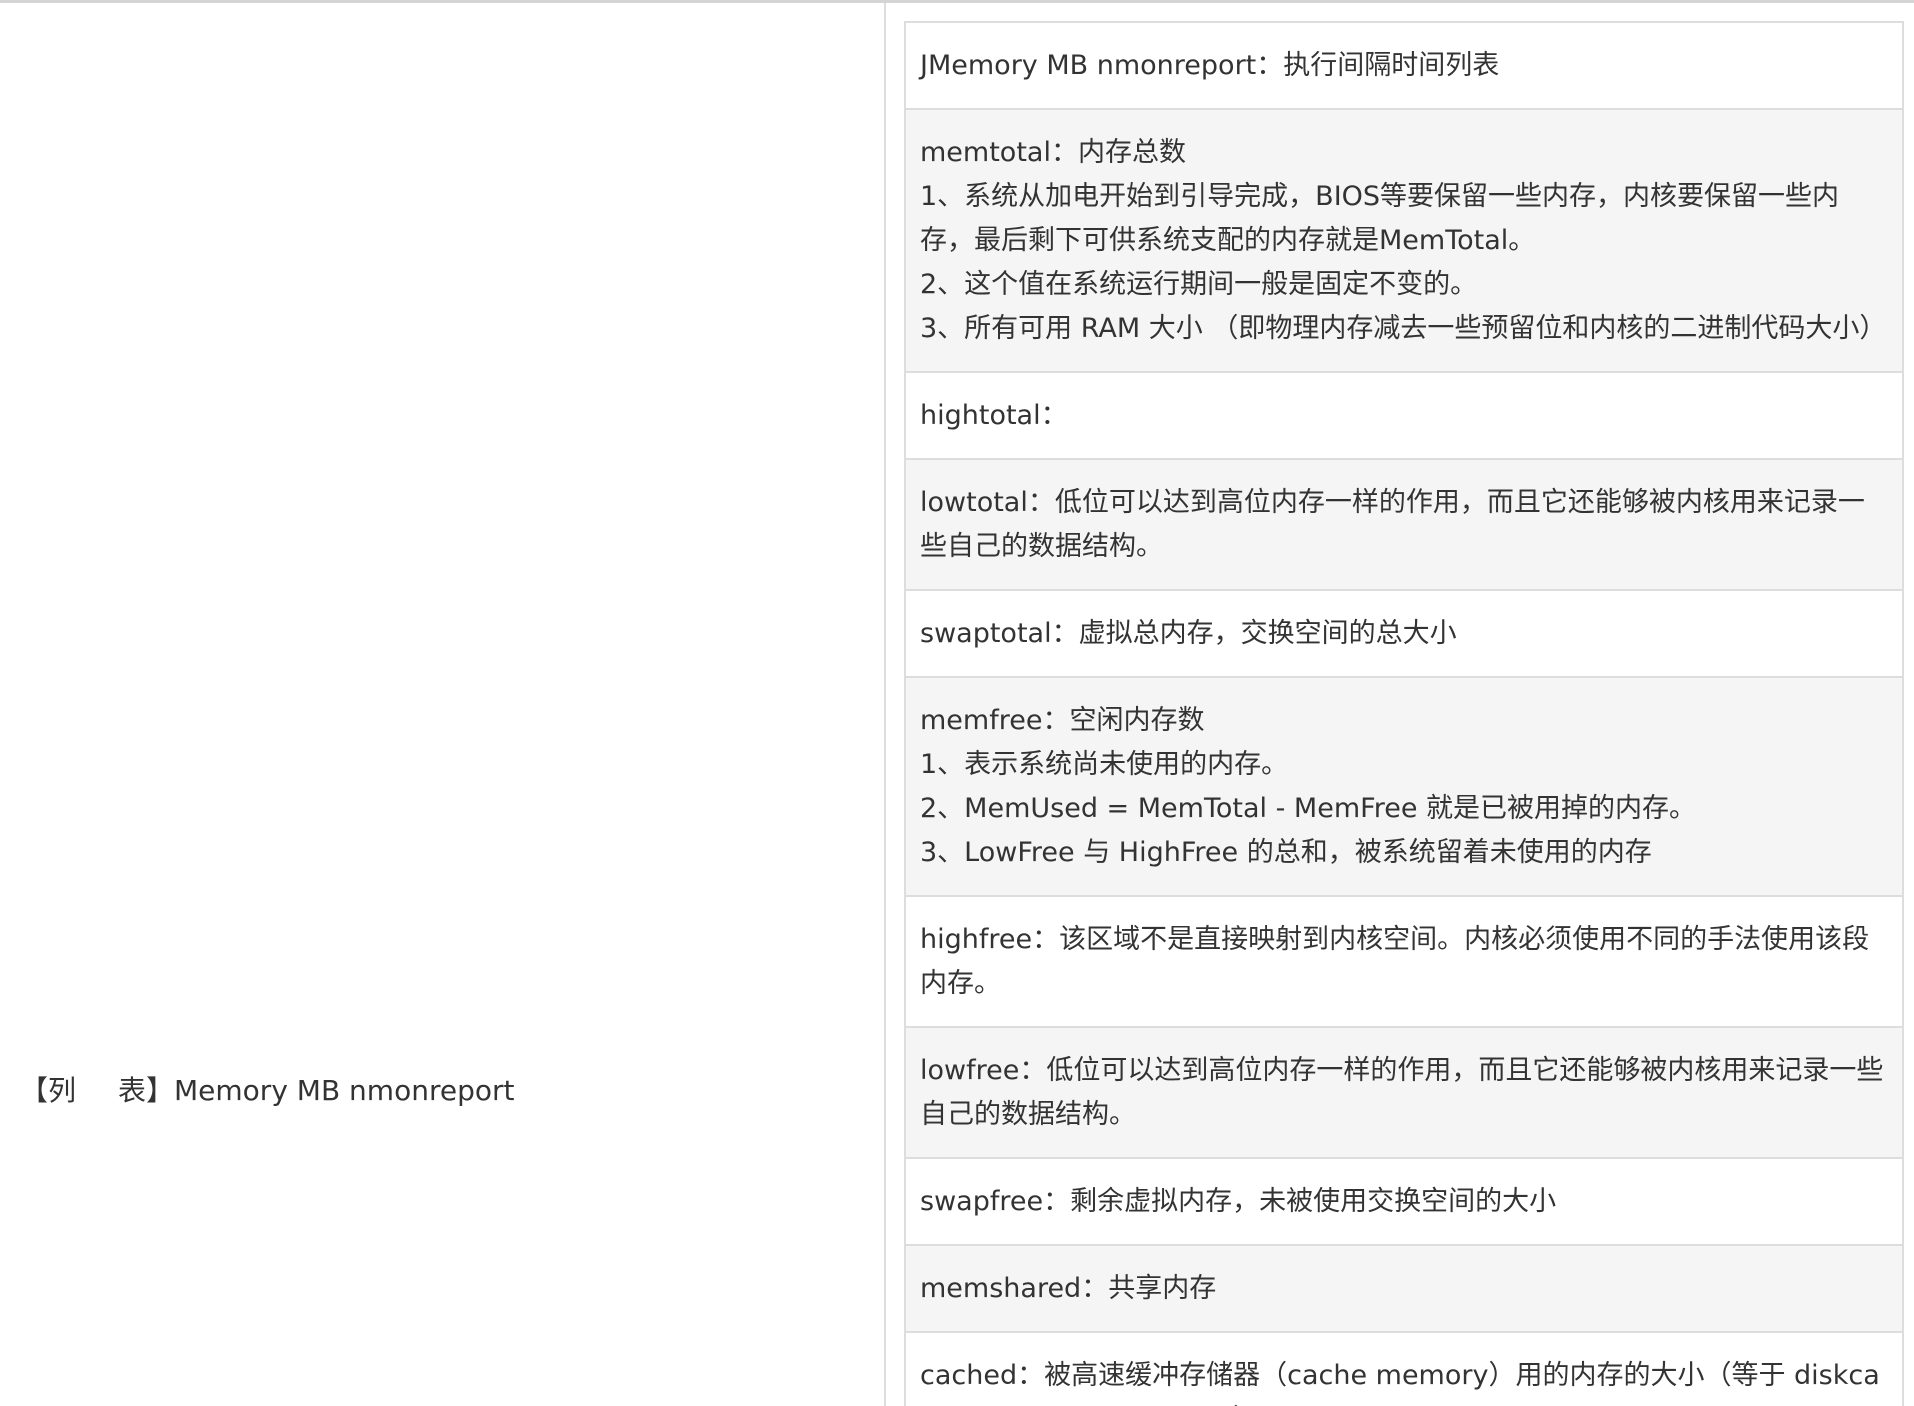 This screenshot has height=1406, width=1914. Describe the element at coordinates (1403, 328) in the screenshot. I see `description-line: 3、所有可用 RAM 大小 （即物理内存减去一些预留位和内核的二进制代码大小）` at that location.